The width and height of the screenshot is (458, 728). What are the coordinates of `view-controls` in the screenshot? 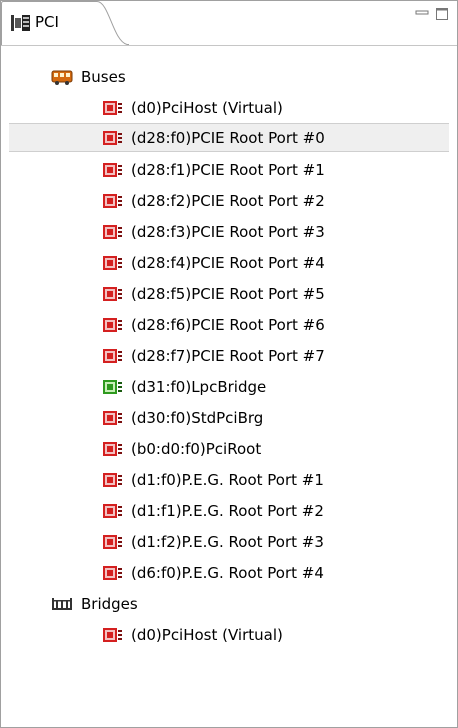 It's located at (432, 15).